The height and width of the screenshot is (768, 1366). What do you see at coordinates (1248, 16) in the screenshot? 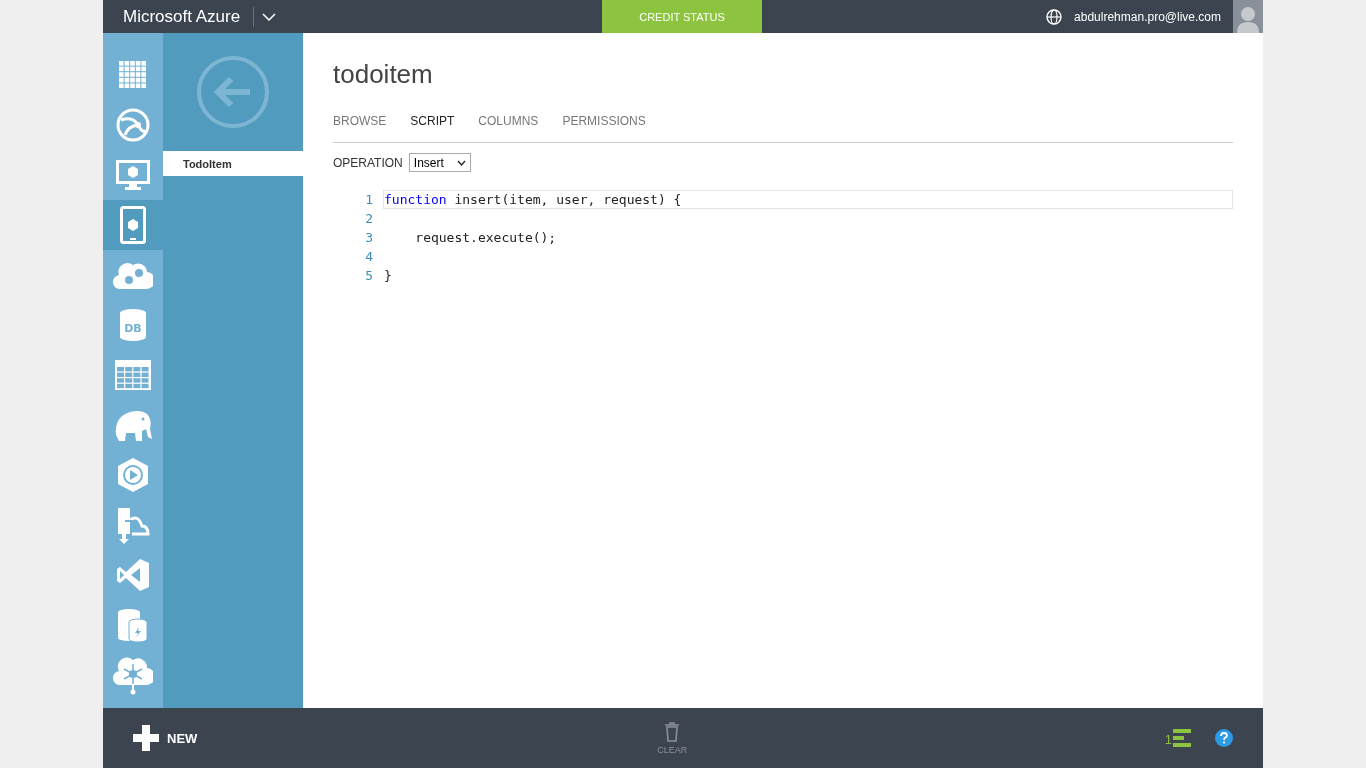
I see `avatar` at bounding box center [1248, 16].